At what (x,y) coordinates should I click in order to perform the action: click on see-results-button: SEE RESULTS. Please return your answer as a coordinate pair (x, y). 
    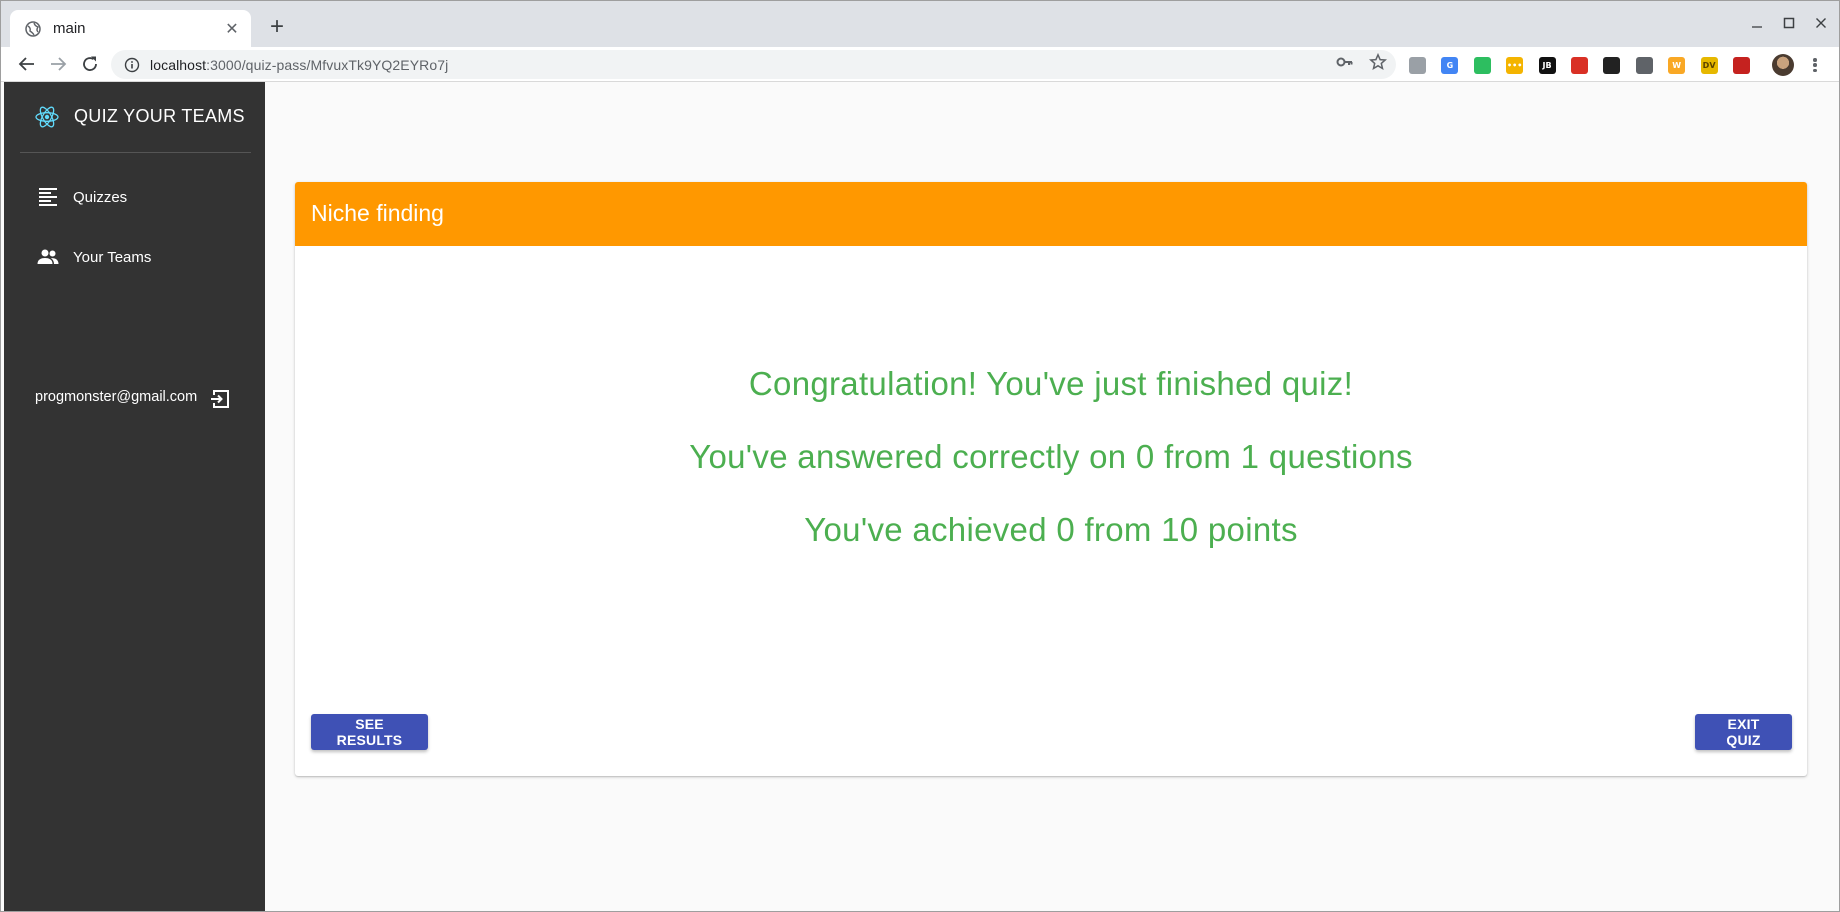
    Looking at the image, I should click on (369, 732).